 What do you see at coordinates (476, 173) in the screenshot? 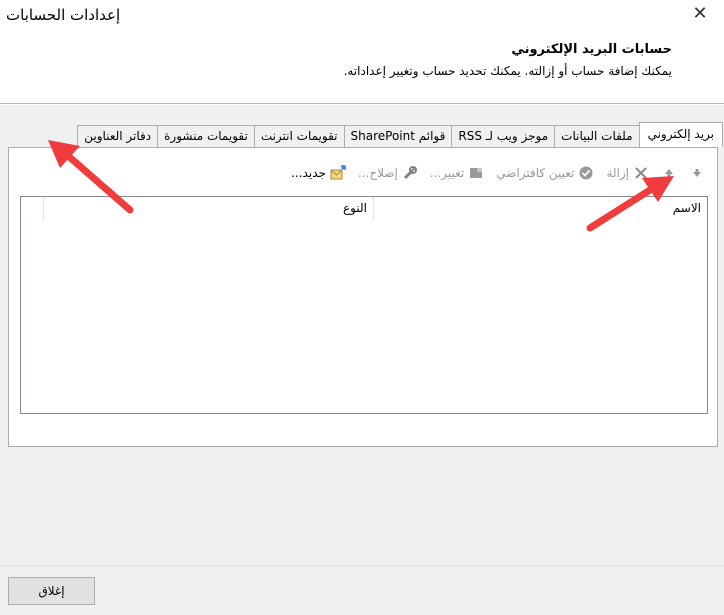
I see `change-icon` at bounding box center [476, 173].